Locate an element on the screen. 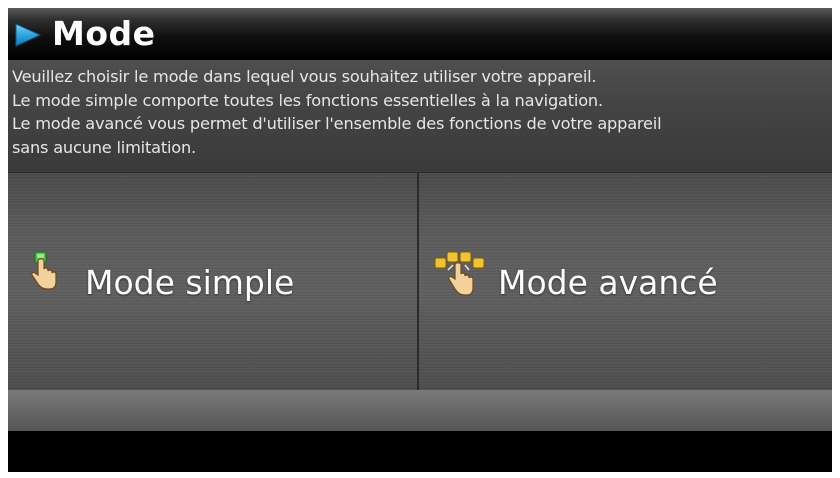 This screenshot has height=478, width=840. hand-pointer-multi-icon is located at coordinates (459, 273).